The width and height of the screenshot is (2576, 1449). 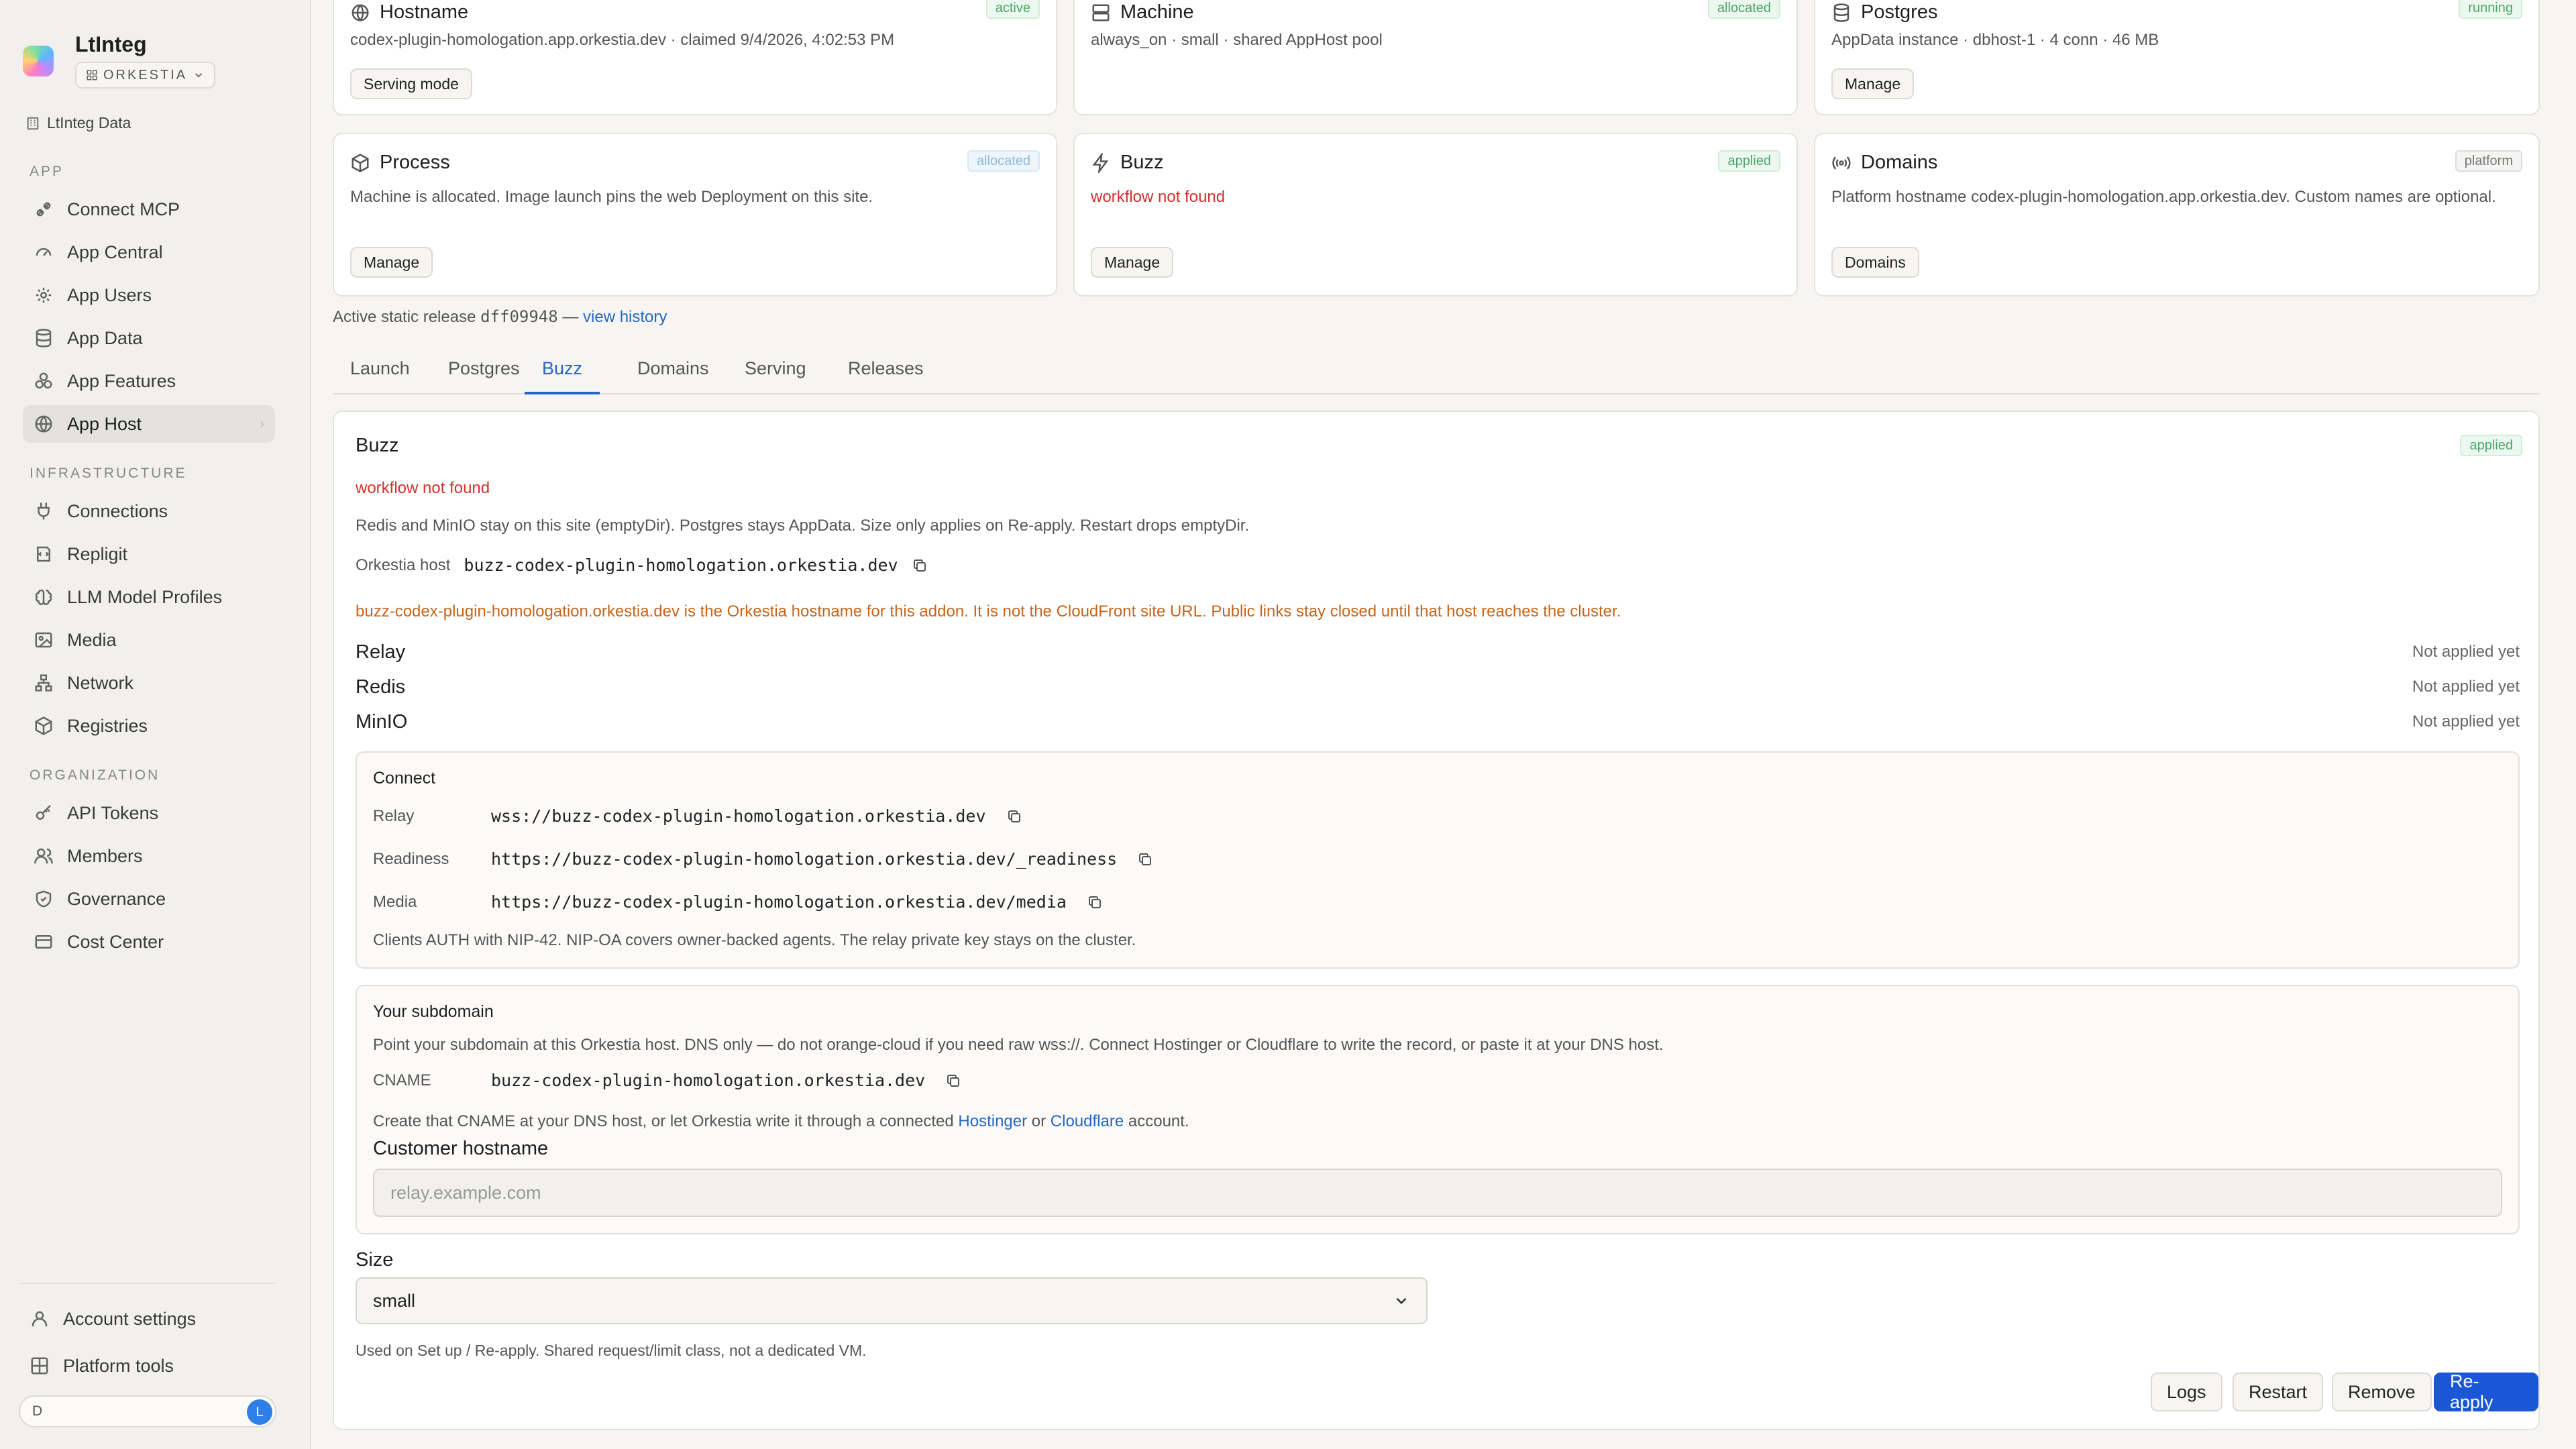 What do you see at coordinates (1132, 262) in the screenshot?
I see `buzz-manage-button: Manage` at bounding box center [1132, 262].